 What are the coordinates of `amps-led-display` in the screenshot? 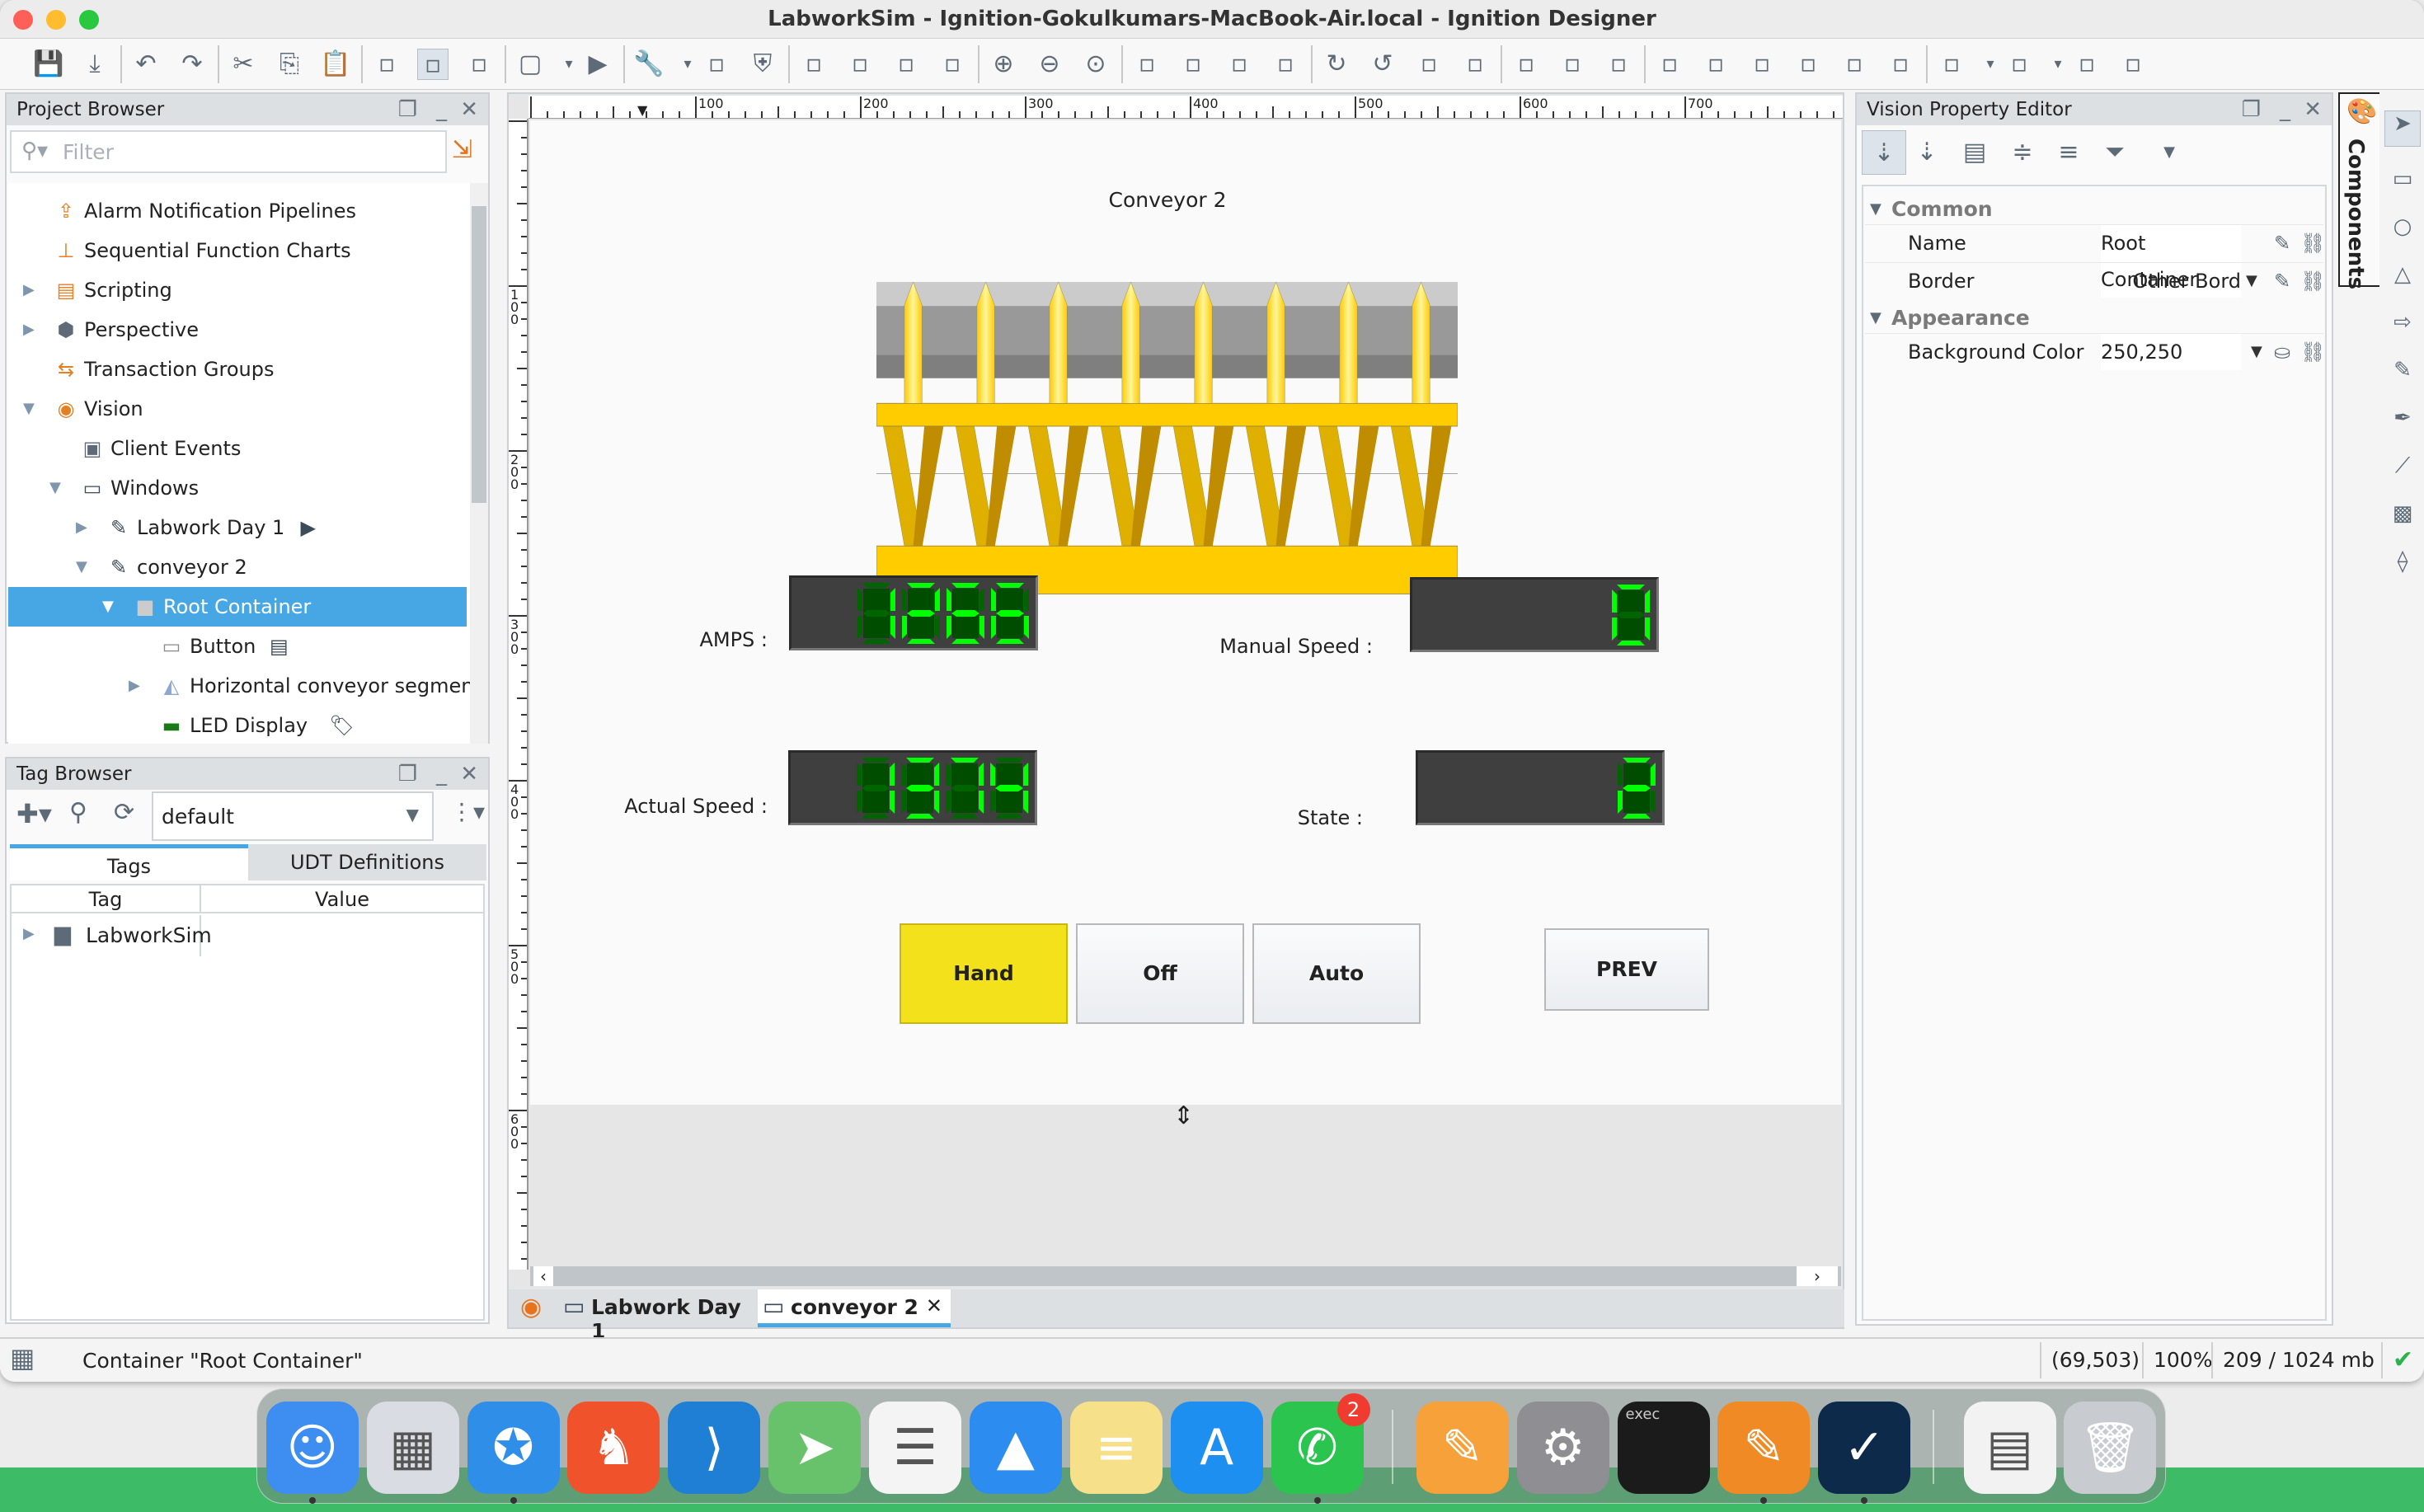 It's located at (913, 613).